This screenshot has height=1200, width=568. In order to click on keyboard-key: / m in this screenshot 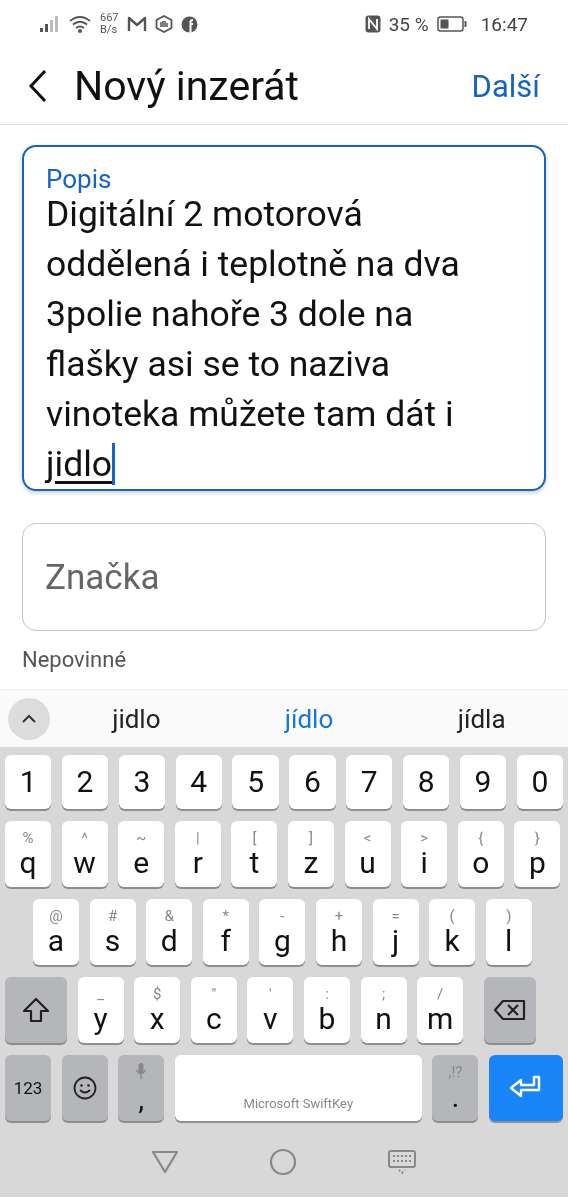, I will do `click(440, 1010)`.